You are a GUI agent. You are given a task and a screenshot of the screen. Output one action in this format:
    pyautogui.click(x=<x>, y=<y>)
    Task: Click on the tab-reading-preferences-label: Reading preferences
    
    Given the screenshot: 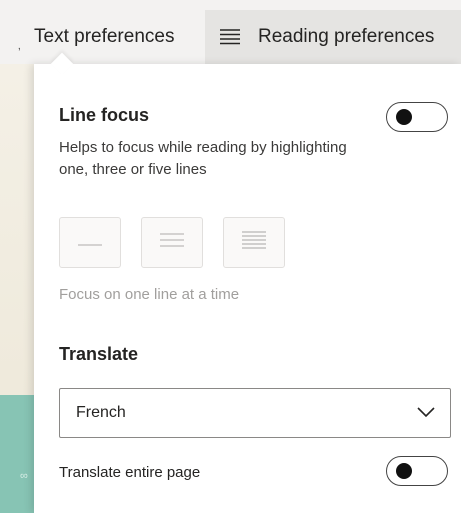 What is the action you would take?
    pyautogui.click(x=346, y=36)
    